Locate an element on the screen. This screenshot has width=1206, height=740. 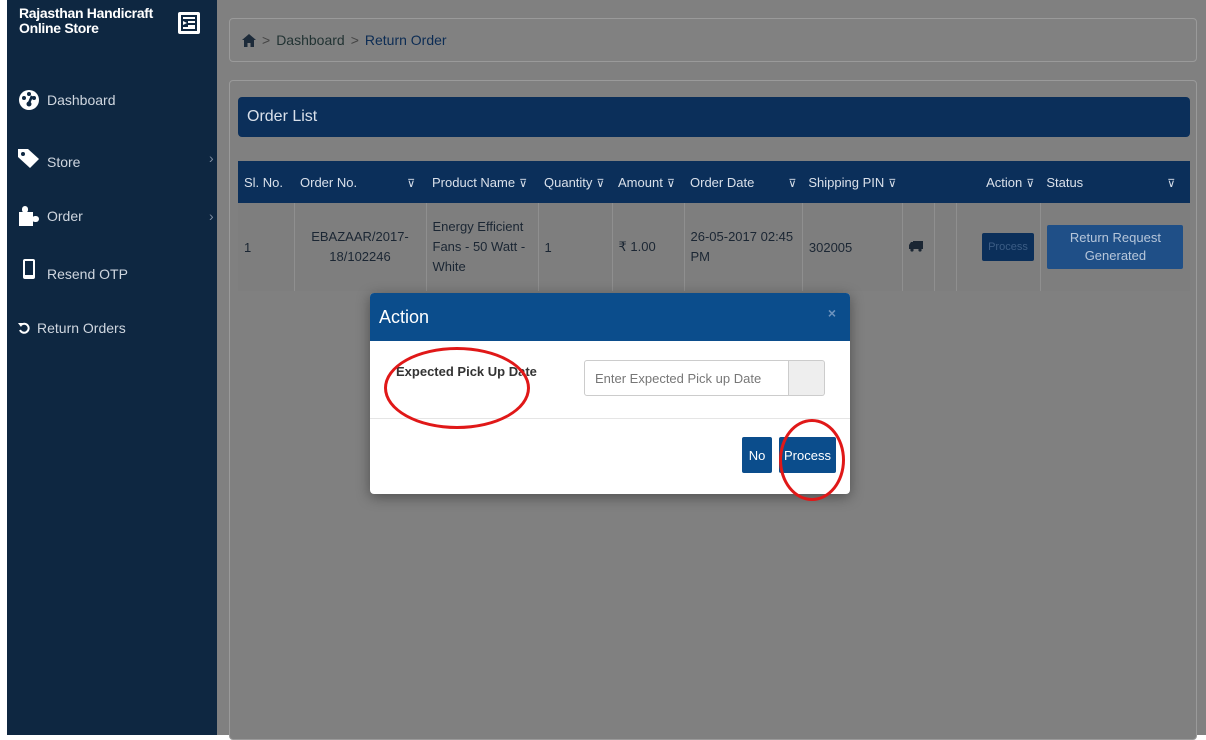
cell-status: Return Request Generated is located at coordinates (1114, 247).